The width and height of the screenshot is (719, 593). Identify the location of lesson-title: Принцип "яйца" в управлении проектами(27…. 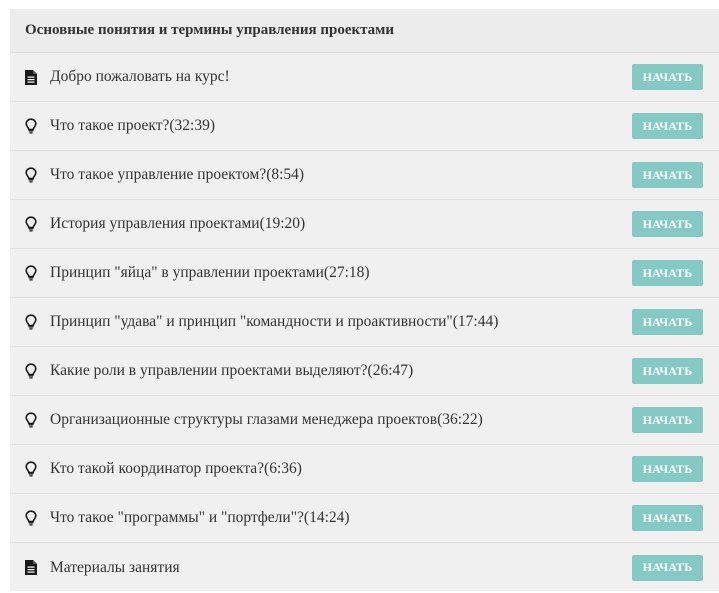
(210, 272).